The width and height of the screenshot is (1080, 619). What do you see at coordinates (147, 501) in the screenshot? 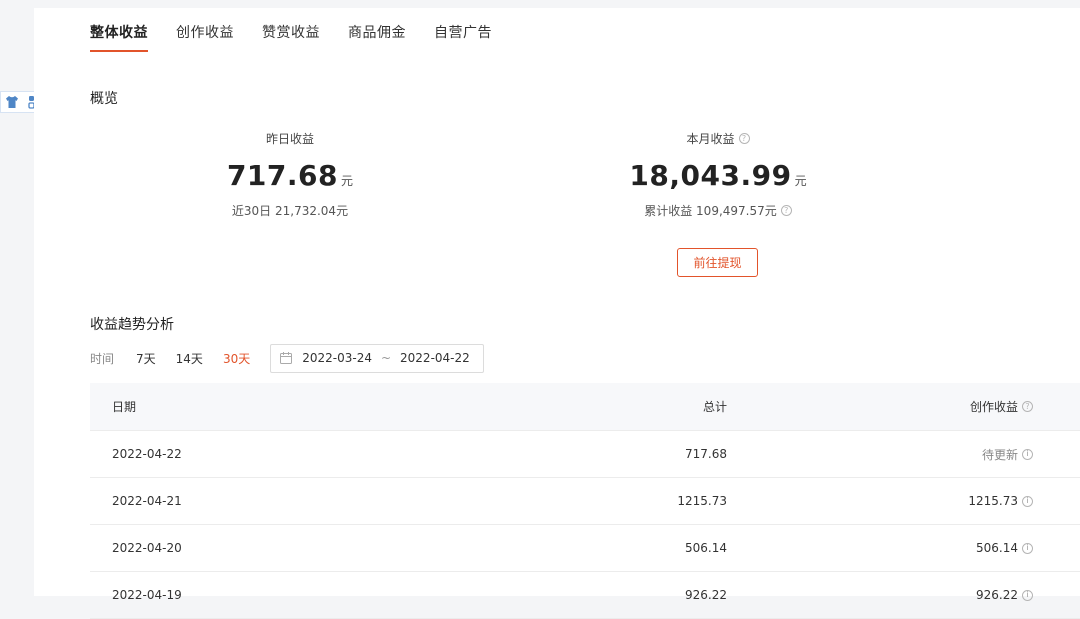
I see `row-date: 2022-04-21` at bounding box center [147, 501].